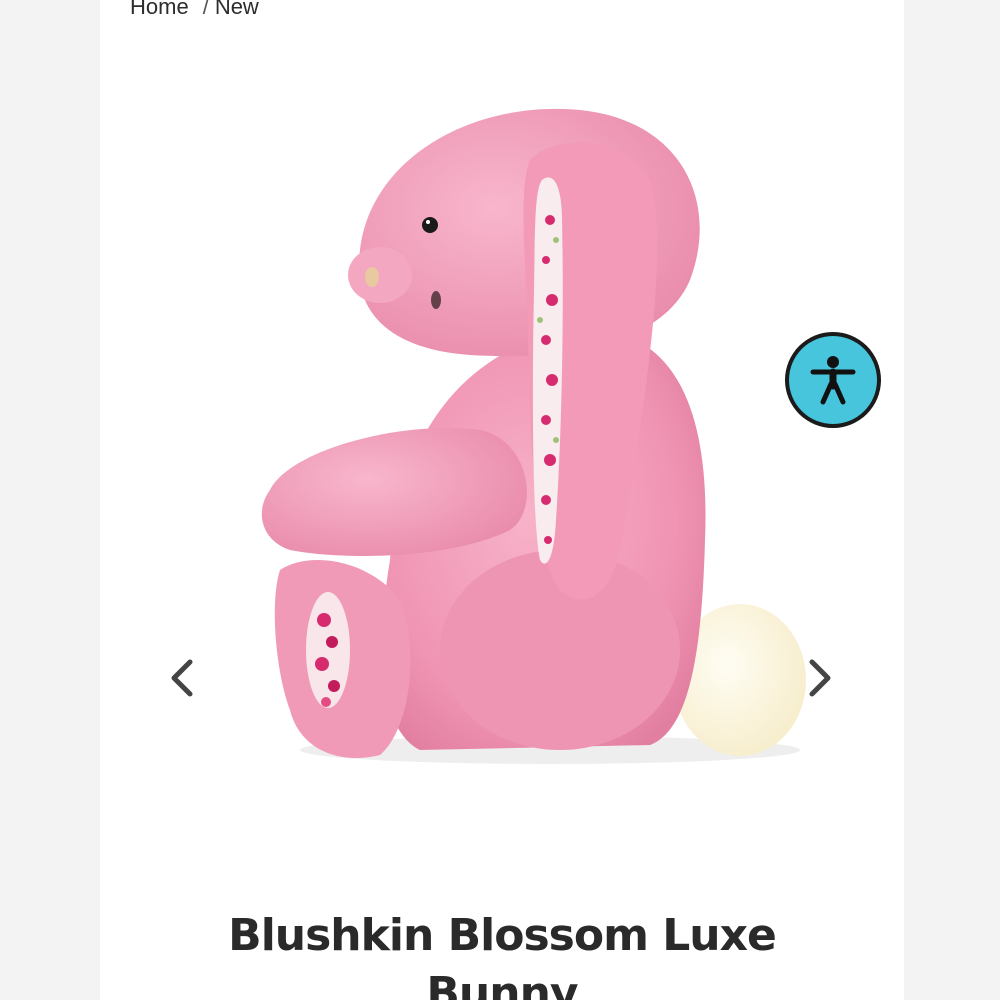 The height and width of the screenshot is (1000, 1000). I want to click on accessibility-button, so click(833, 380).